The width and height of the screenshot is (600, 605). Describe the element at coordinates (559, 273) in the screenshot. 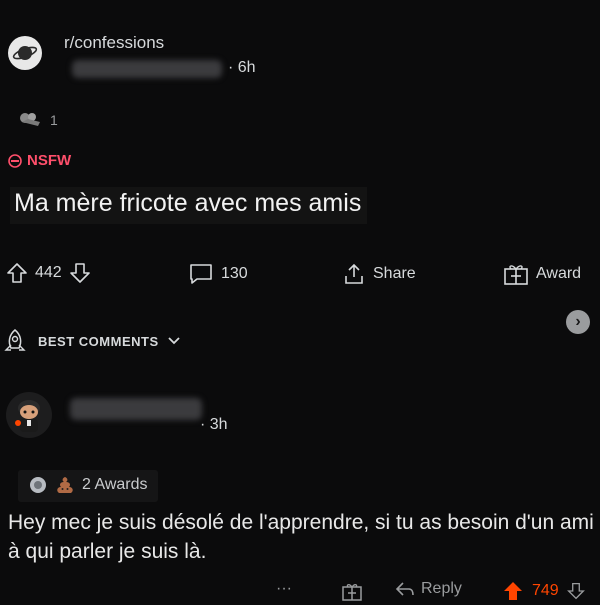

I see `award-label: Award` at that location.